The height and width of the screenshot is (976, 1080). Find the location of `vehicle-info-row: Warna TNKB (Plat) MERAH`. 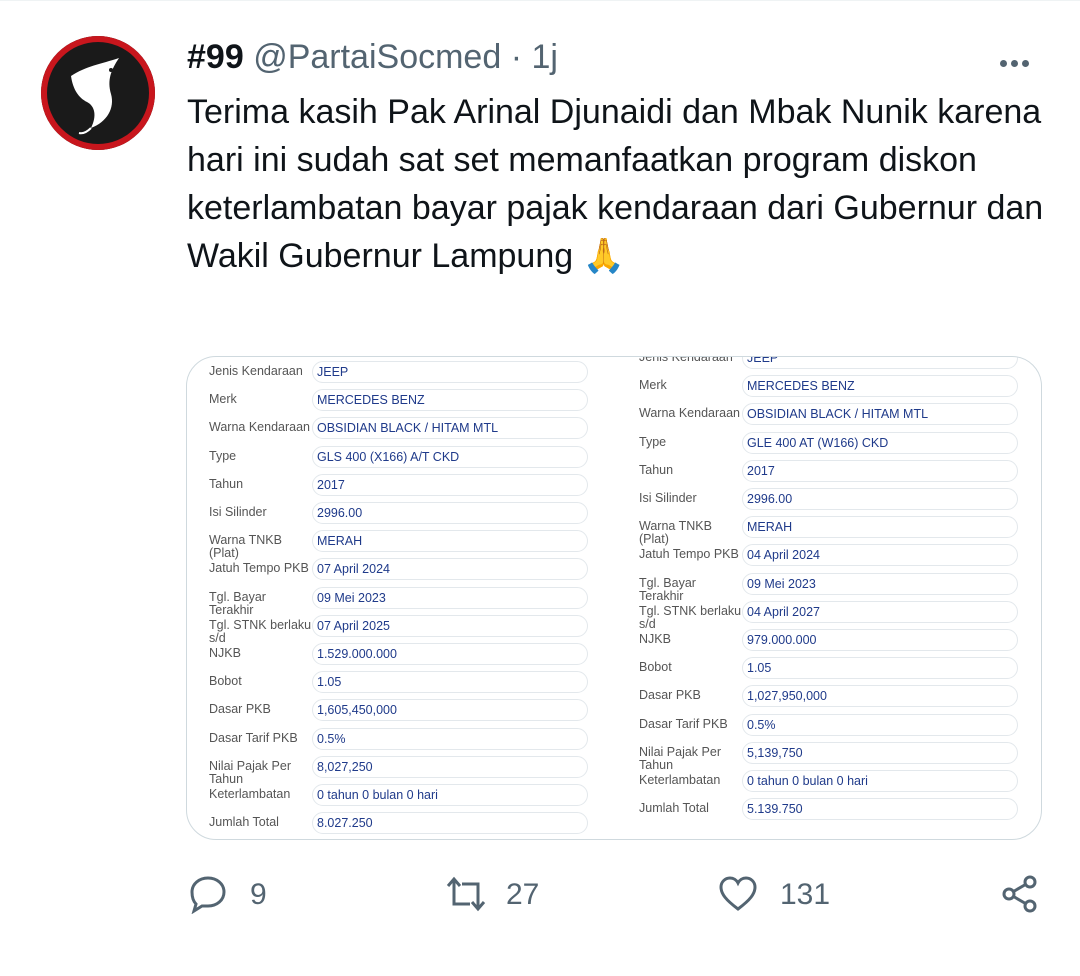

vehicle-info-row: Warna TNKB (Plat) MERAH is located at coordinates (397, 545).